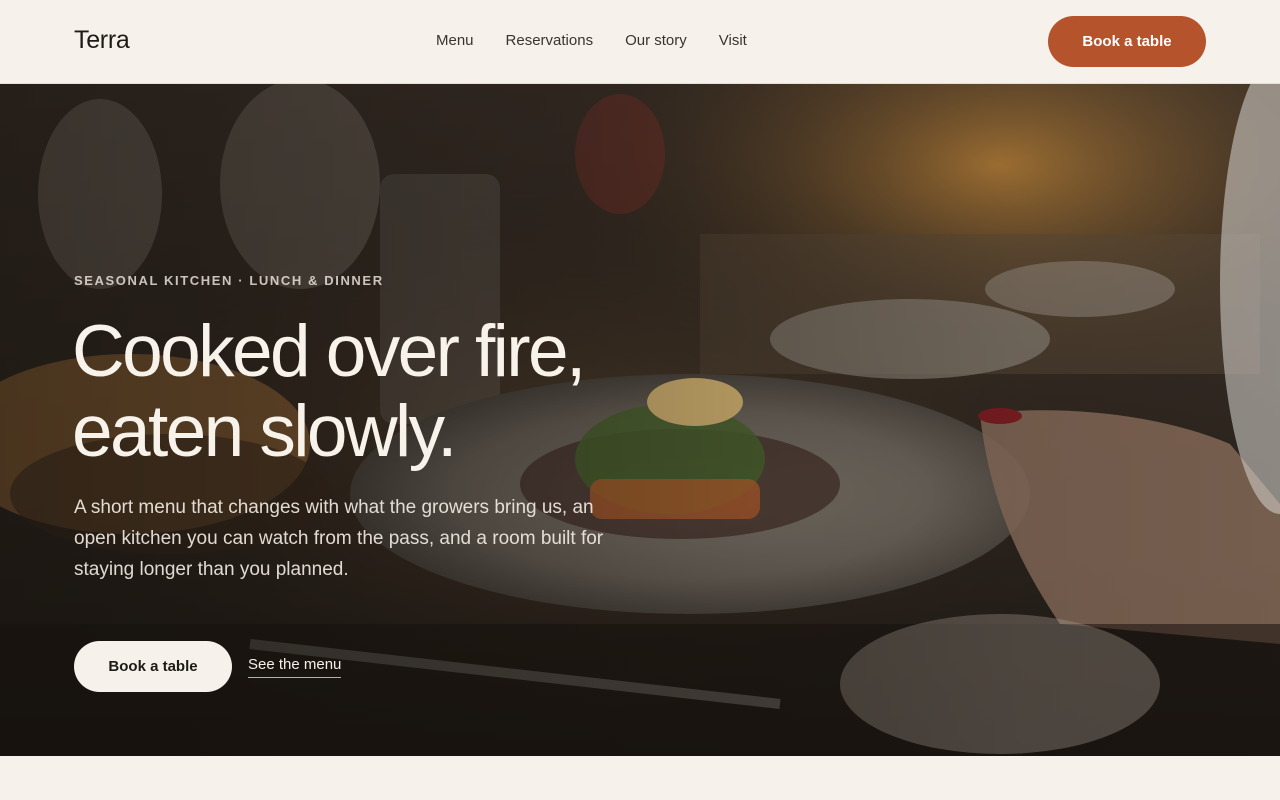  What do you see at coordinates (102, 40) in the screenshot?
I see `brand-logo: Terra` at bounding box center [102, 40].